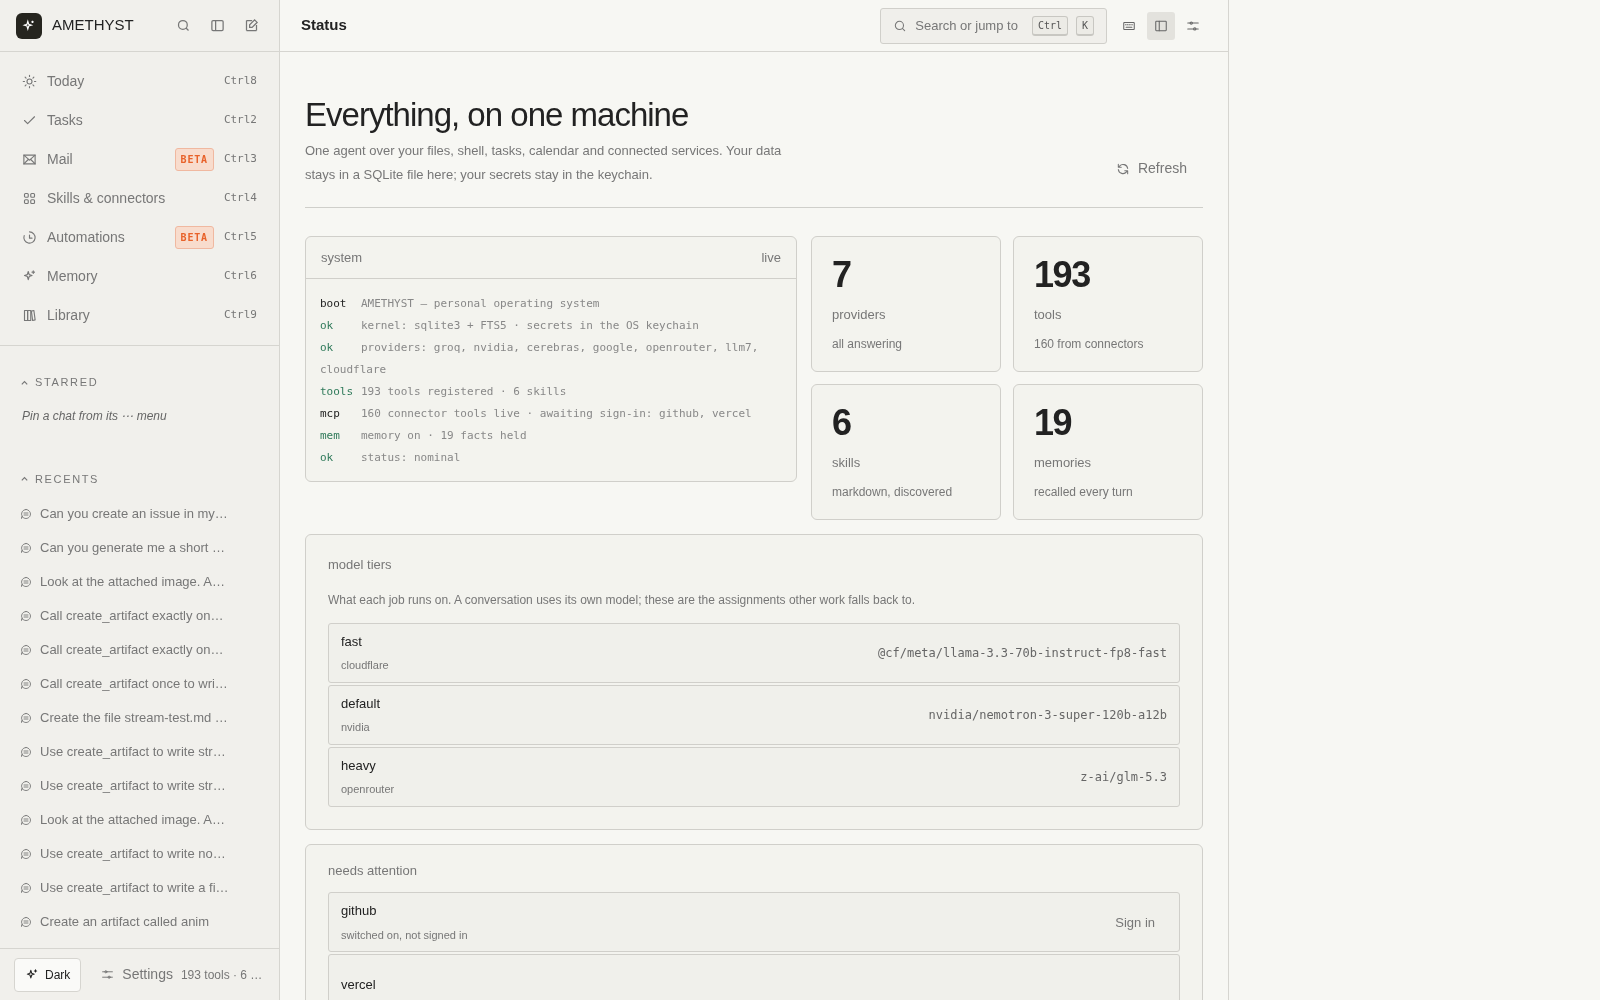 This screenshot has width=1600, height=1000. Describe the element at coordinates (67, 382) in the screenshot. I see `section-heading: STARRED` at that location.